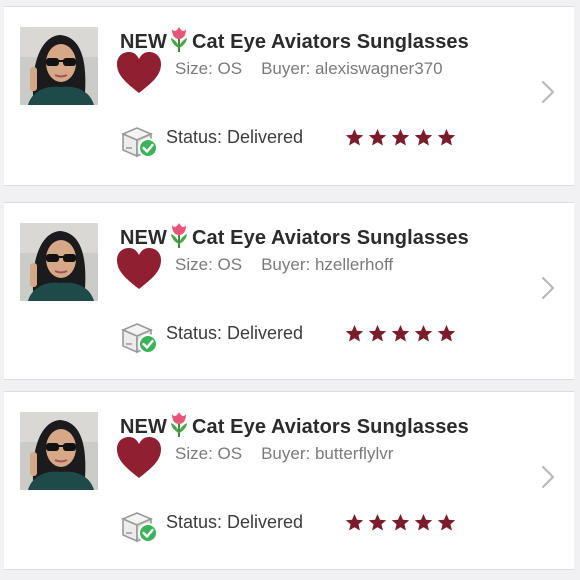 The height and width of the screenshot is (580, 580). I want to click on listing-meta: Size: OS Buyer: hzellerhoff, so click(284, 264).